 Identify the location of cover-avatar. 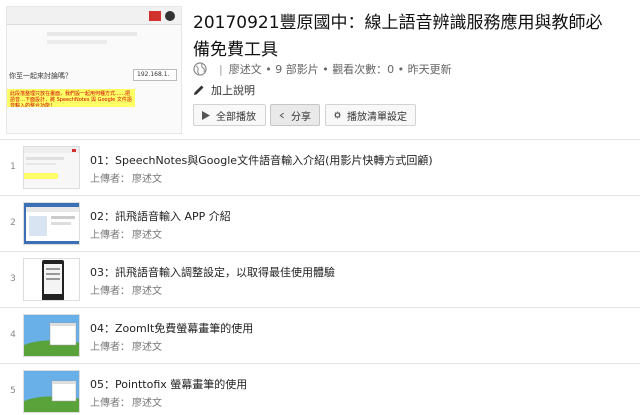
(170, 16).